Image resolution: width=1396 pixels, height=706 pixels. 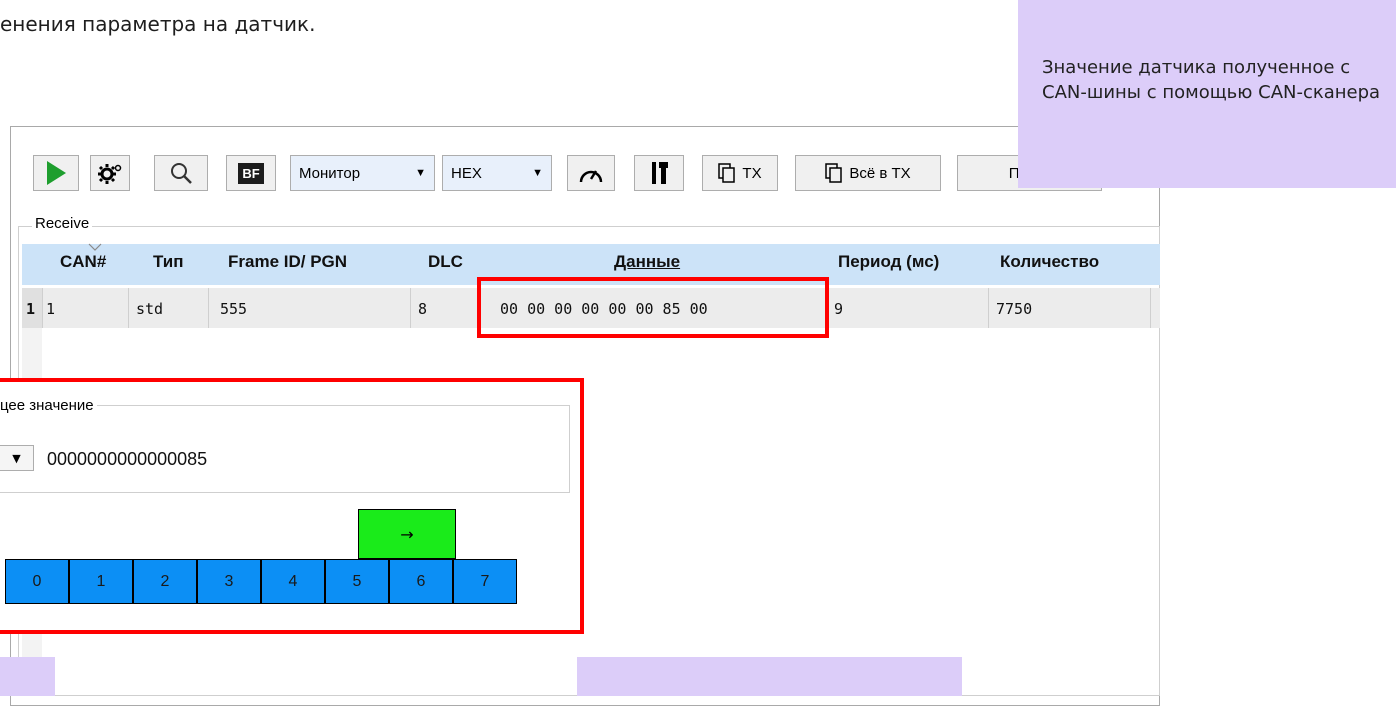 I want to click on gear-icon, so click(x=110, y=174).